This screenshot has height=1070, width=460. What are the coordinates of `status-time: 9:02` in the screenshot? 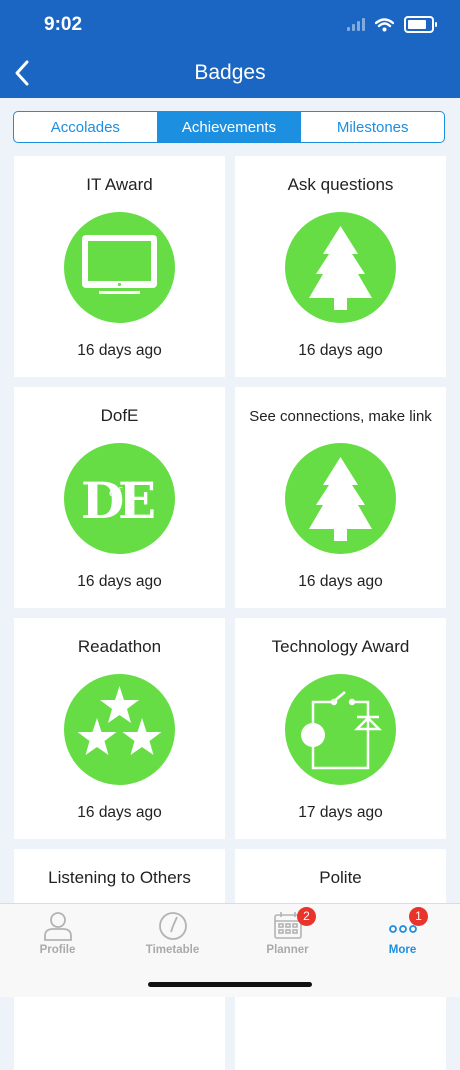 It's located at (63, 24).